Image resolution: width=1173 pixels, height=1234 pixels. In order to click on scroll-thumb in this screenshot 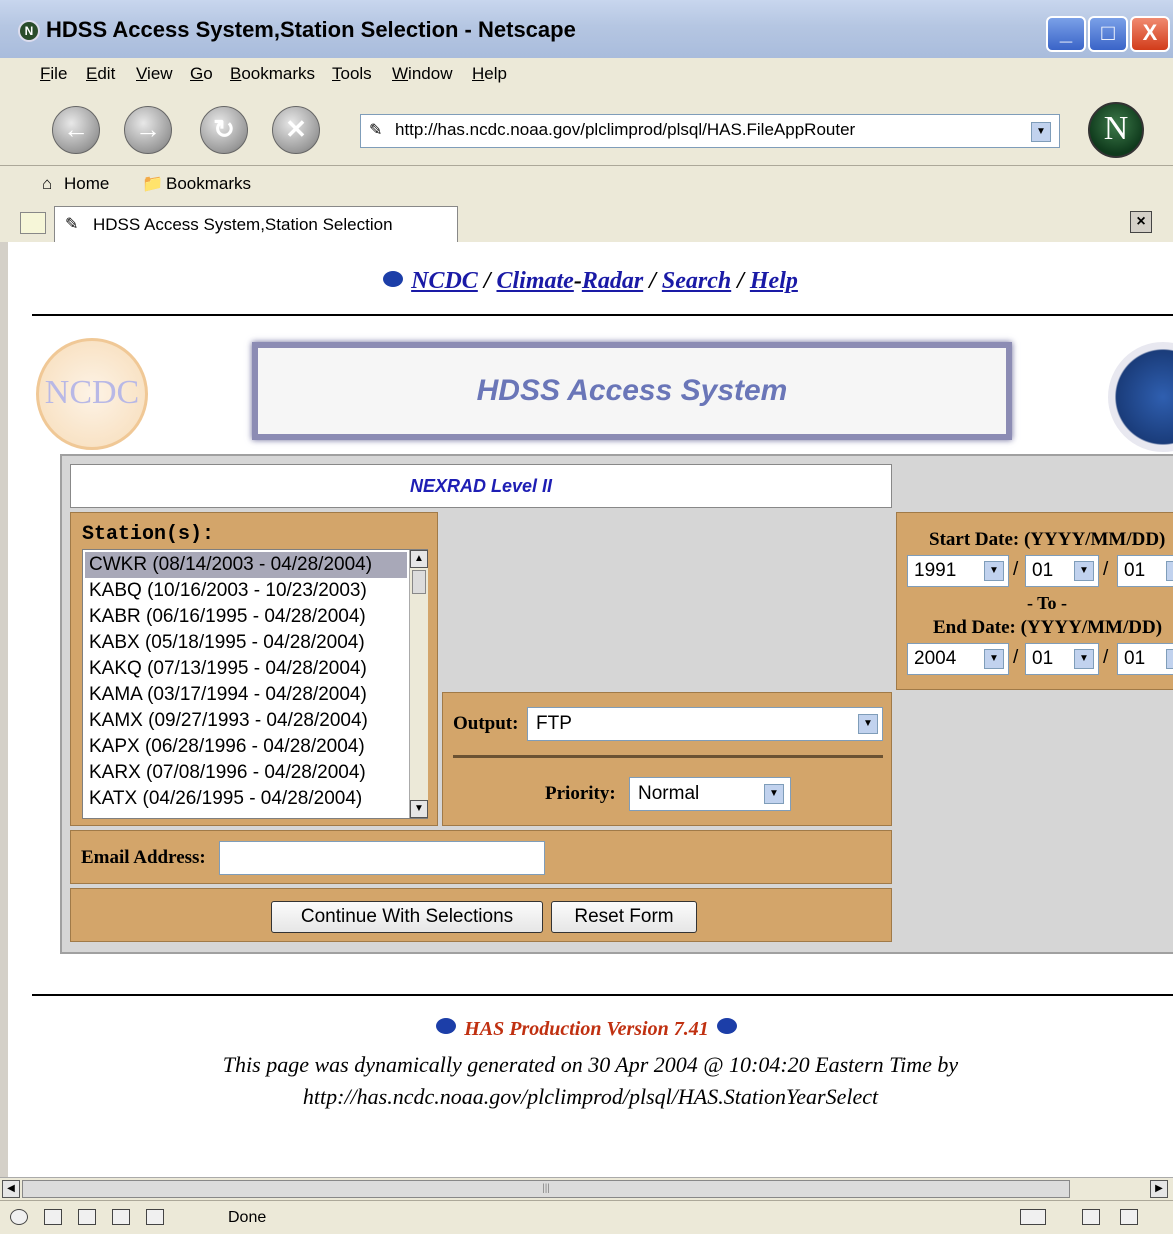, I will do `click(419, 582)`.